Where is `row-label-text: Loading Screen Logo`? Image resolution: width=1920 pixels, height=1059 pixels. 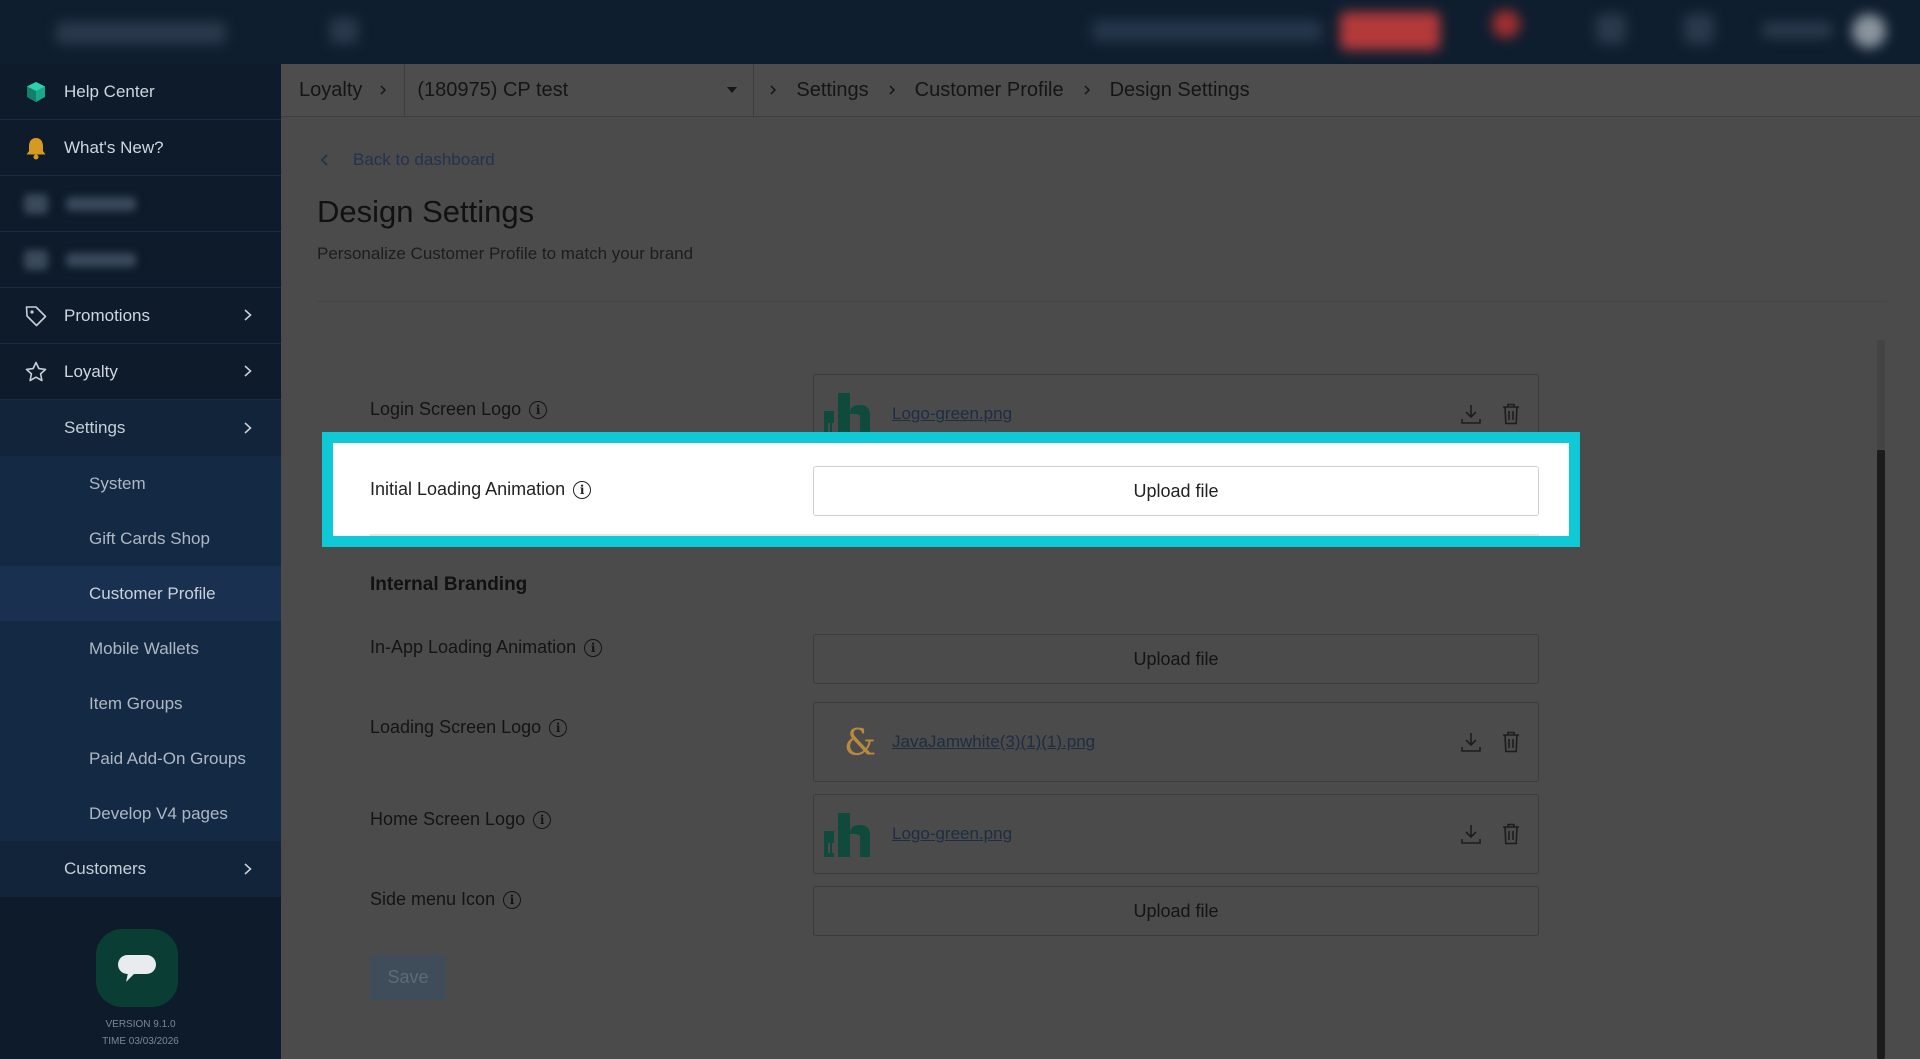
row-label-text: Loading Screen Logo is located at coordinates (456, 727).